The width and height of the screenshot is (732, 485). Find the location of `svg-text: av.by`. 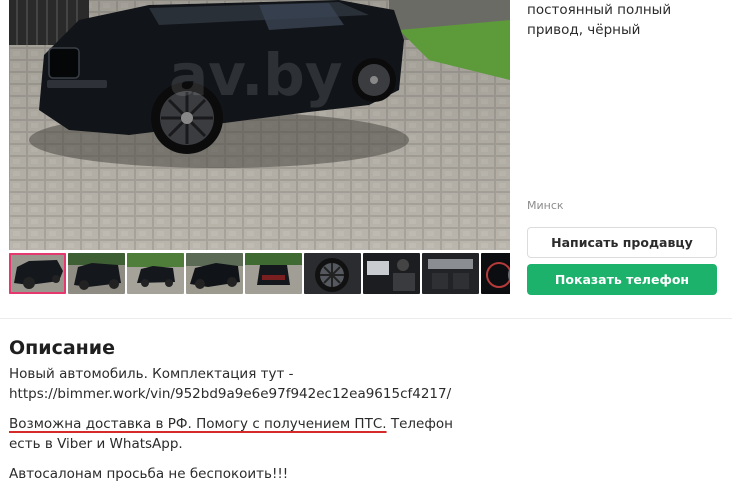

svg-text: av.by is located at coordinates (256, 75).